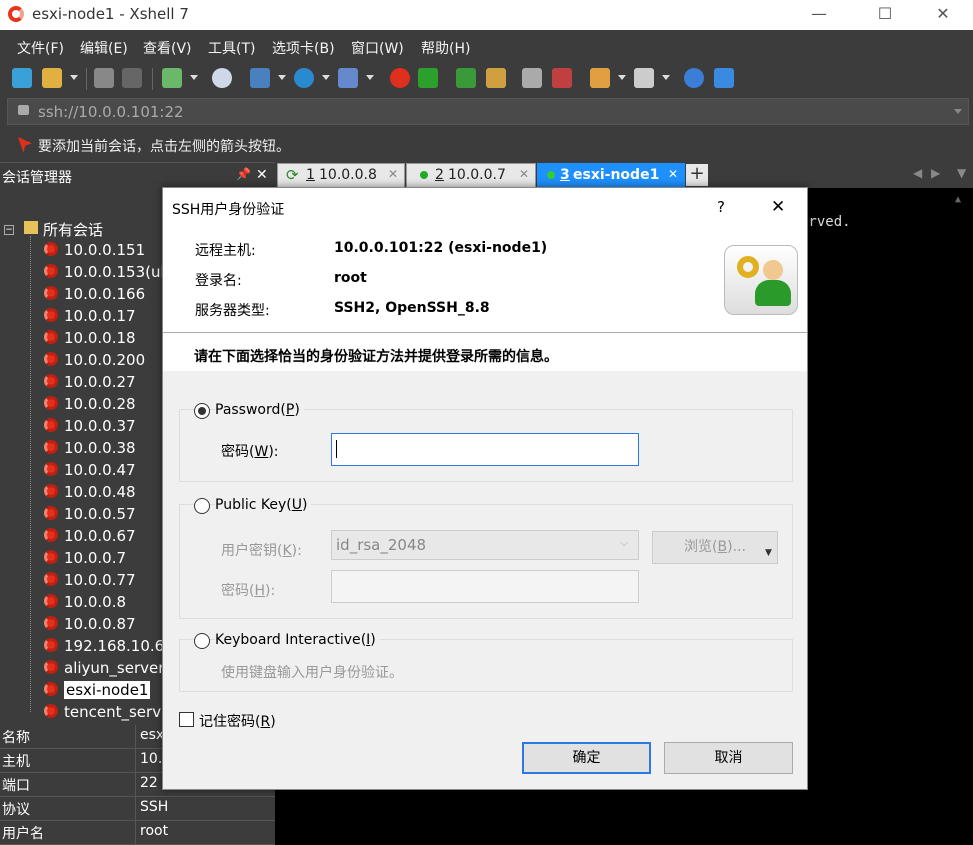 The height and width of the screenshot is (845, 973). I want to click on new-tab-icon, so click(172, 78).